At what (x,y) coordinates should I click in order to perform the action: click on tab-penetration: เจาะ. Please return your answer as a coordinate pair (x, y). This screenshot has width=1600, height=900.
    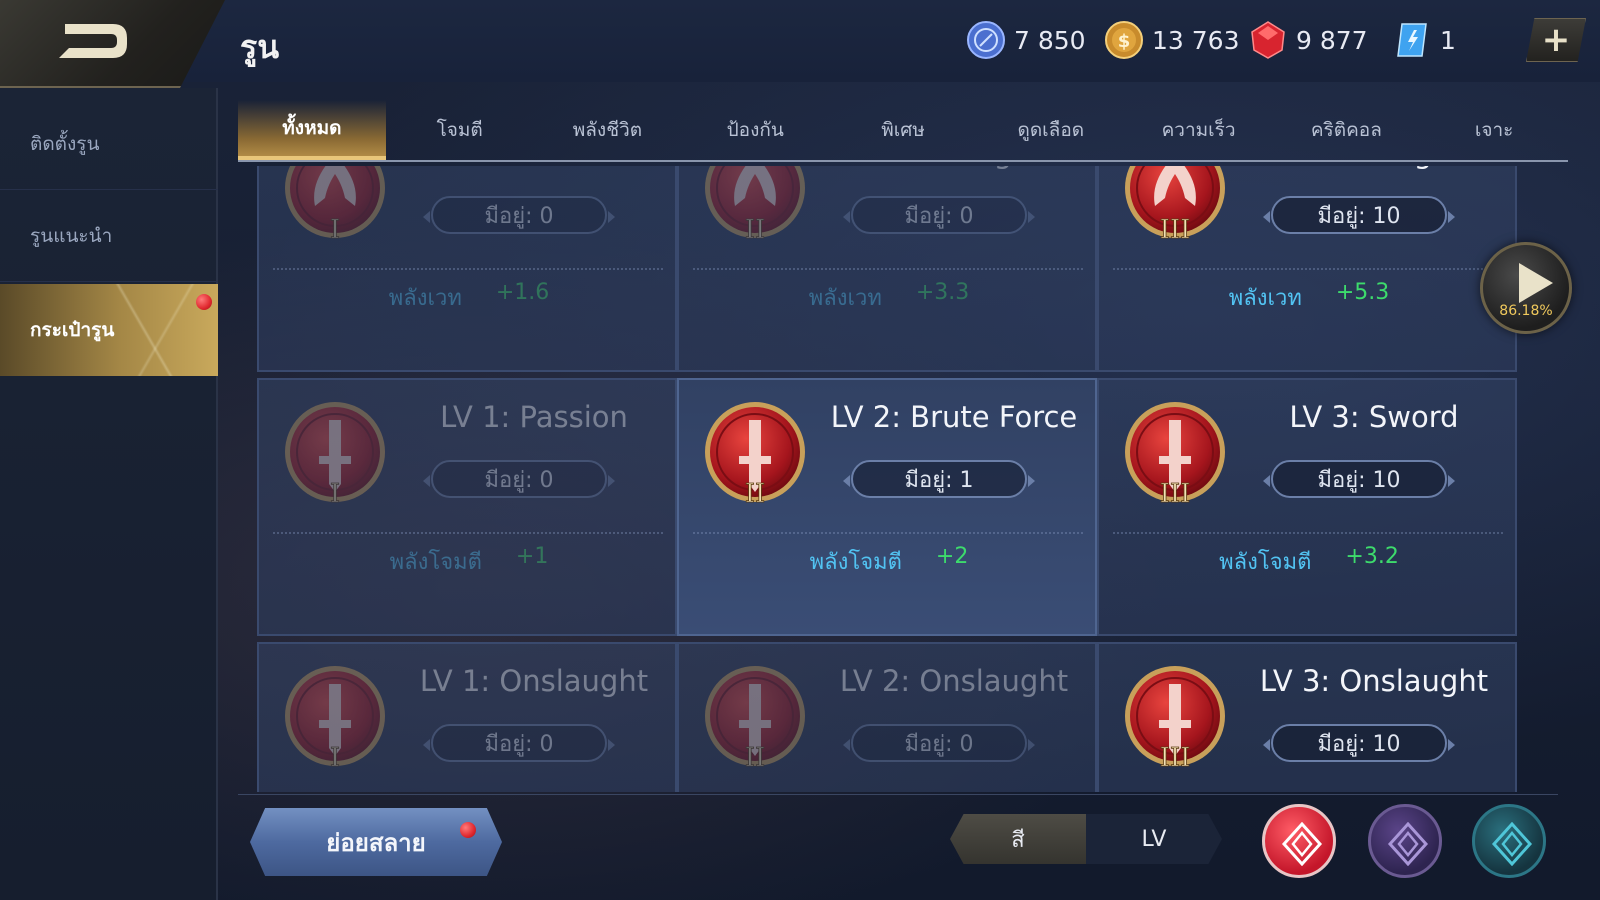
    Looking at the image, I should click on (1494, 130).